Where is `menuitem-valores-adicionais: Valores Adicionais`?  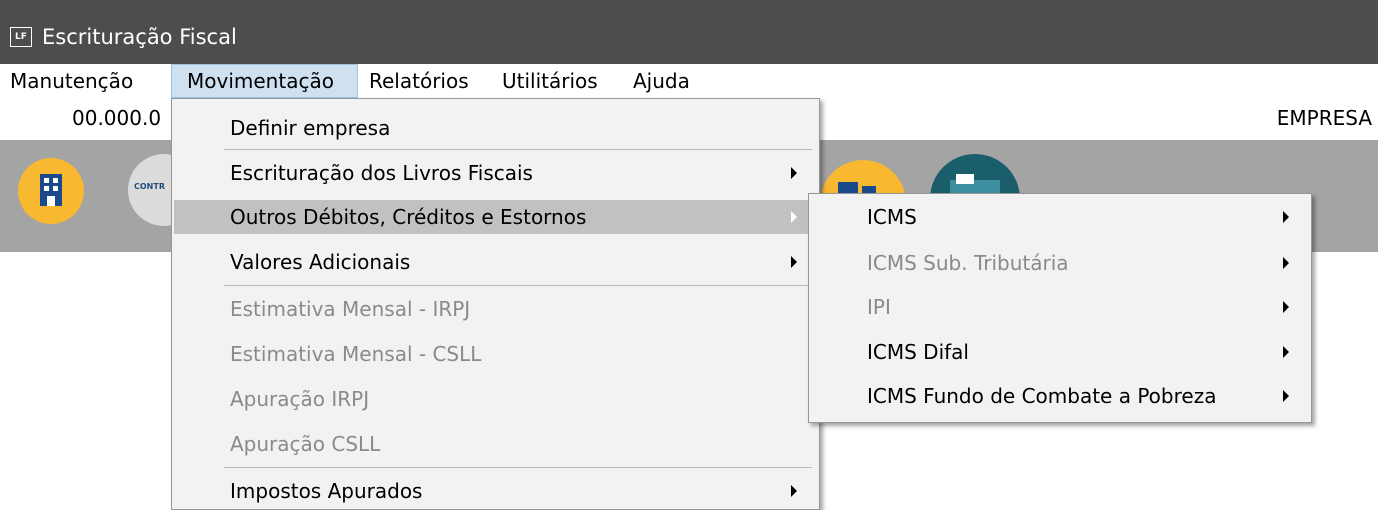 menuitem-valores-adicionais: Valores Adicionais is located at coordinates (495, 262).